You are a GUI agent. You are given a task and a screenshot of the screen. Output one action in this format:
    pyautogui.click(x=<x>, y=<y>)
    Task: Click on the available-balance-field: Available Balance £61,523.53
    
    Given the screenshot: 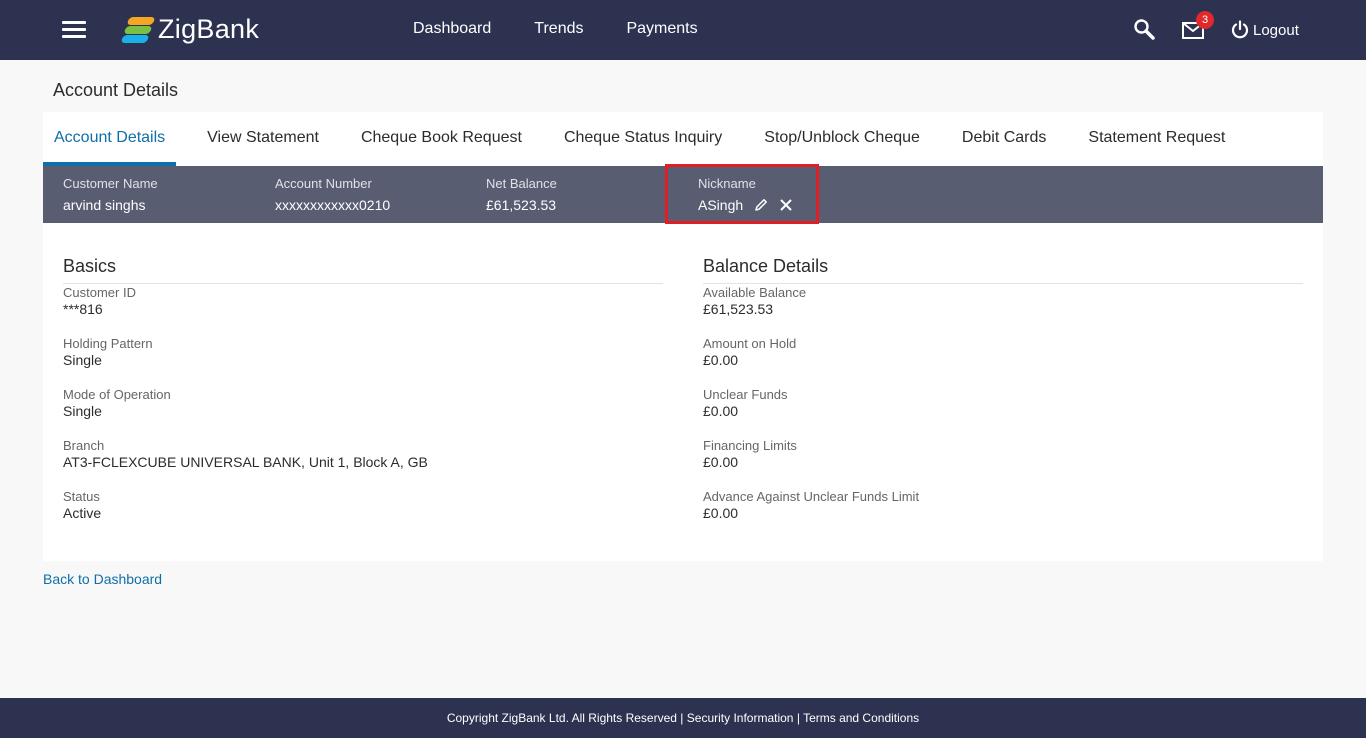 What is the action you would take?
    pyautogui.click(x=1003, y=310)
    